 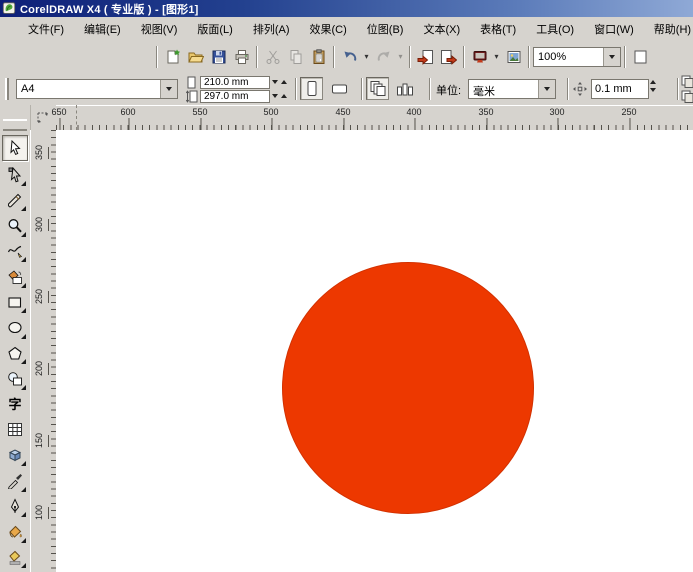 I want to click on application-launcher-icon, so click(x=479, y=56).